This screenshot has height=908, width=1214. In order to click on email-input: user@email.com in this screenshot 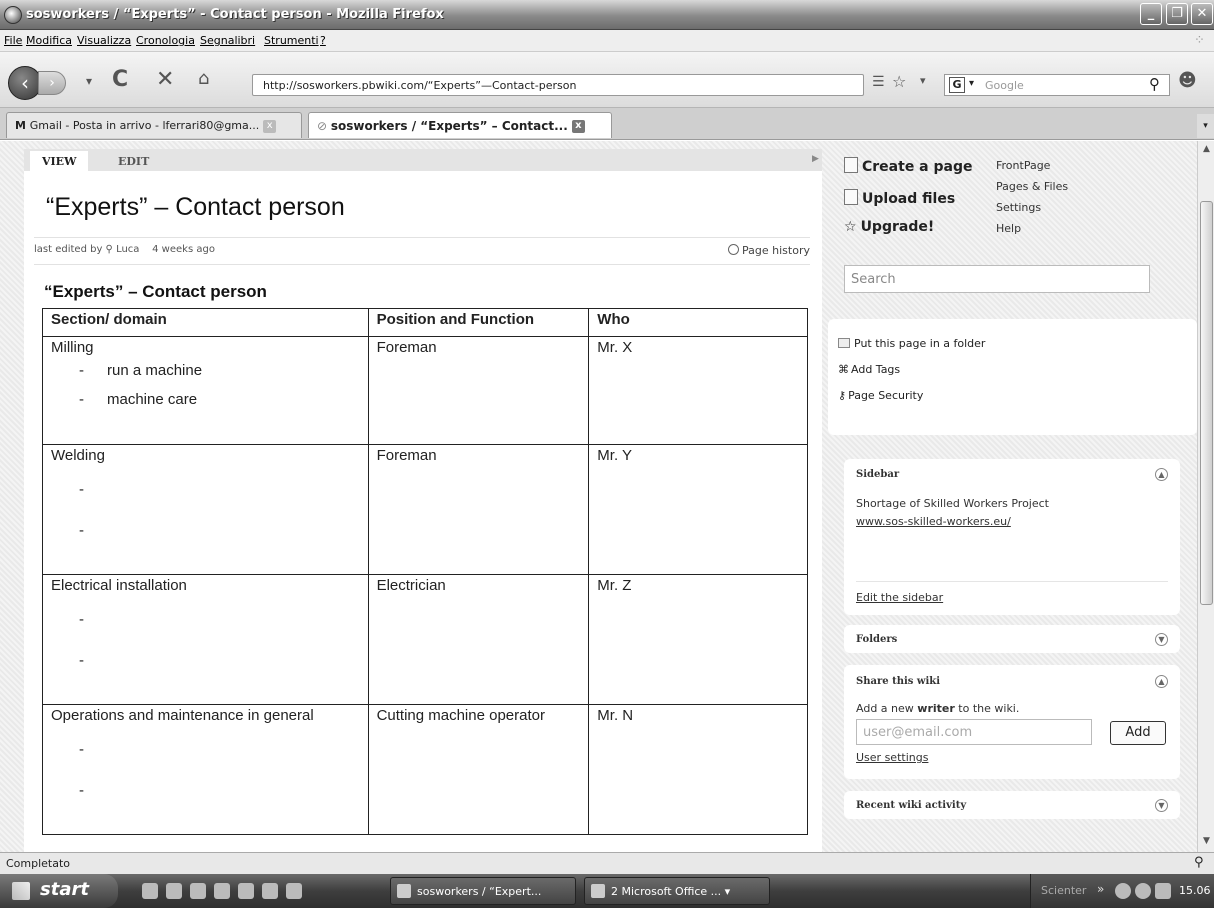, I will do `click(974, 732)`.